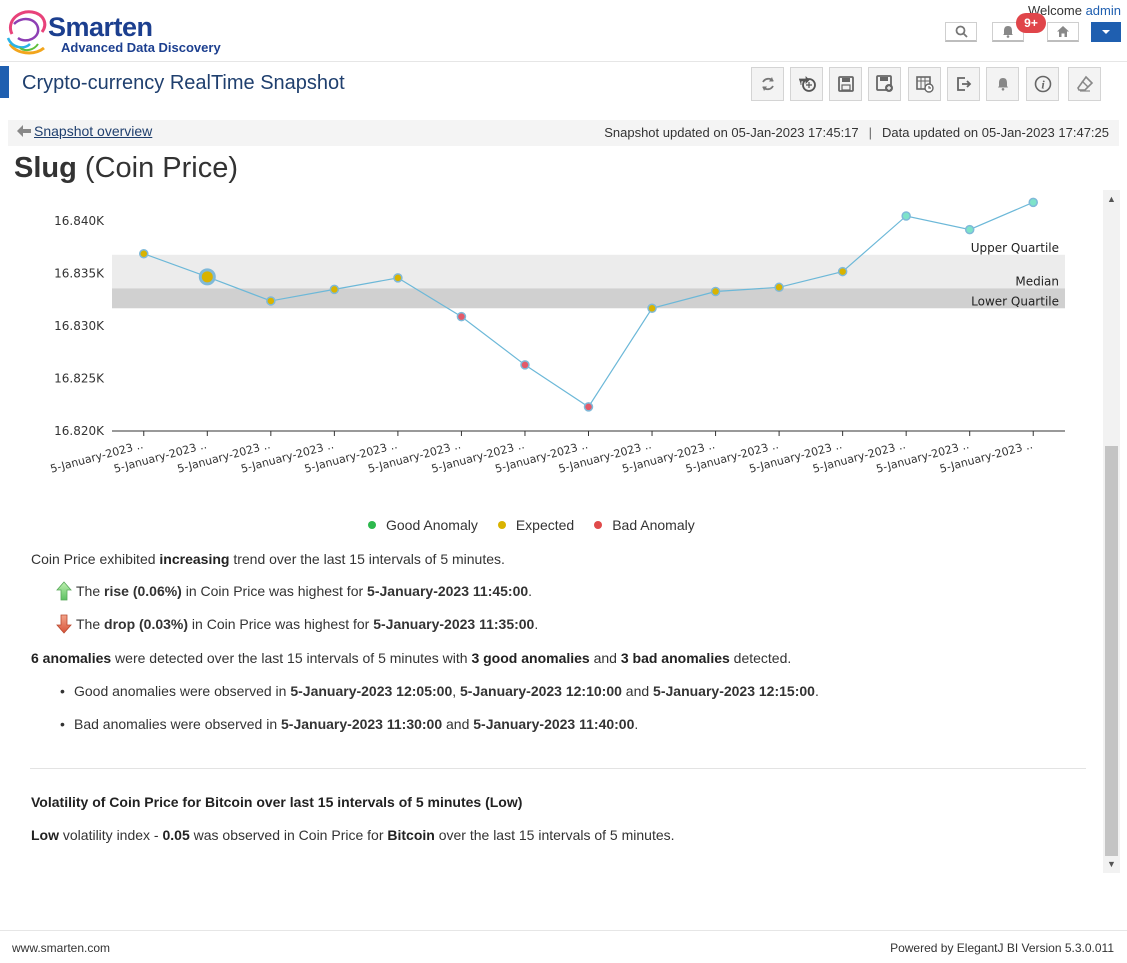 The image size is (1127, 963). Describe the element at coordinates (274, 591) in the screenshot. I see `rise-mid: in Coin Price was highest for` at that location.